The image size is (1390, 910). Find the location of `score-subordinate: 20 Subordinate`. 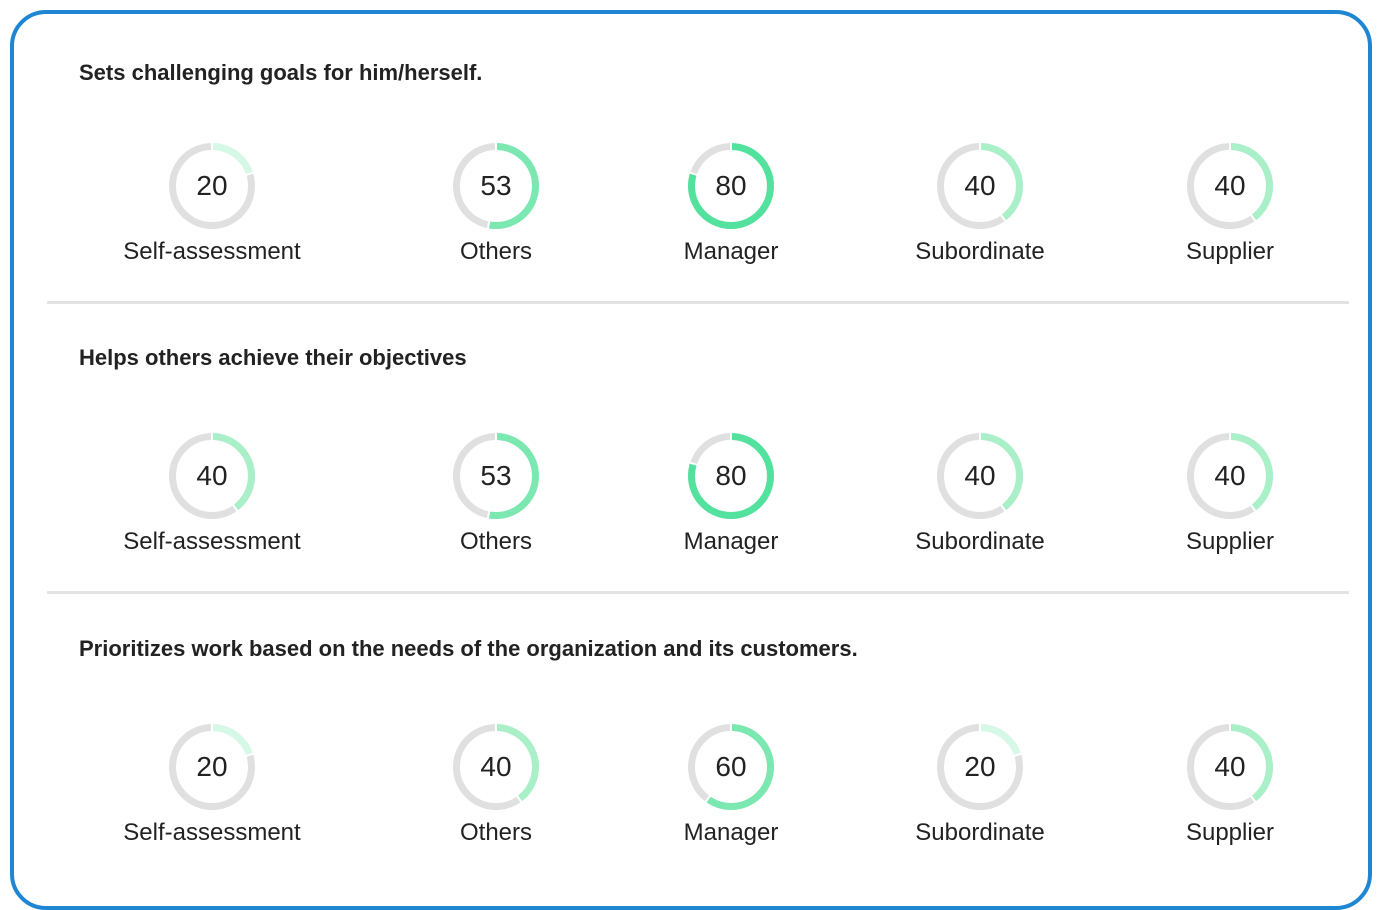

score-subordinate: 20 Subordinate is located at coordinates (980, 785).